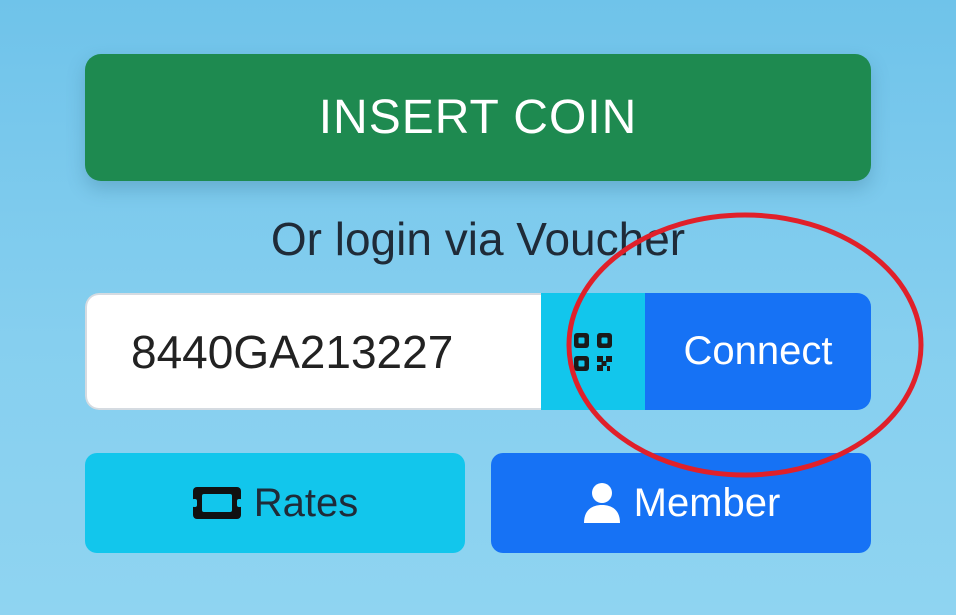 The image size is (956, 615). Describe the element at coordinates (216, 503) in the screenshot. I see `ticket-icon` at that location.